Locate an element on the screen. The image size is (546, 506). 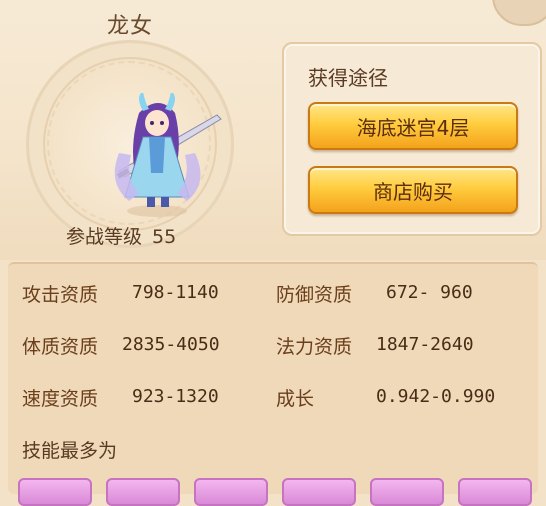
obtain-method-title: 获得途径 is located at coordinates (348, 78).